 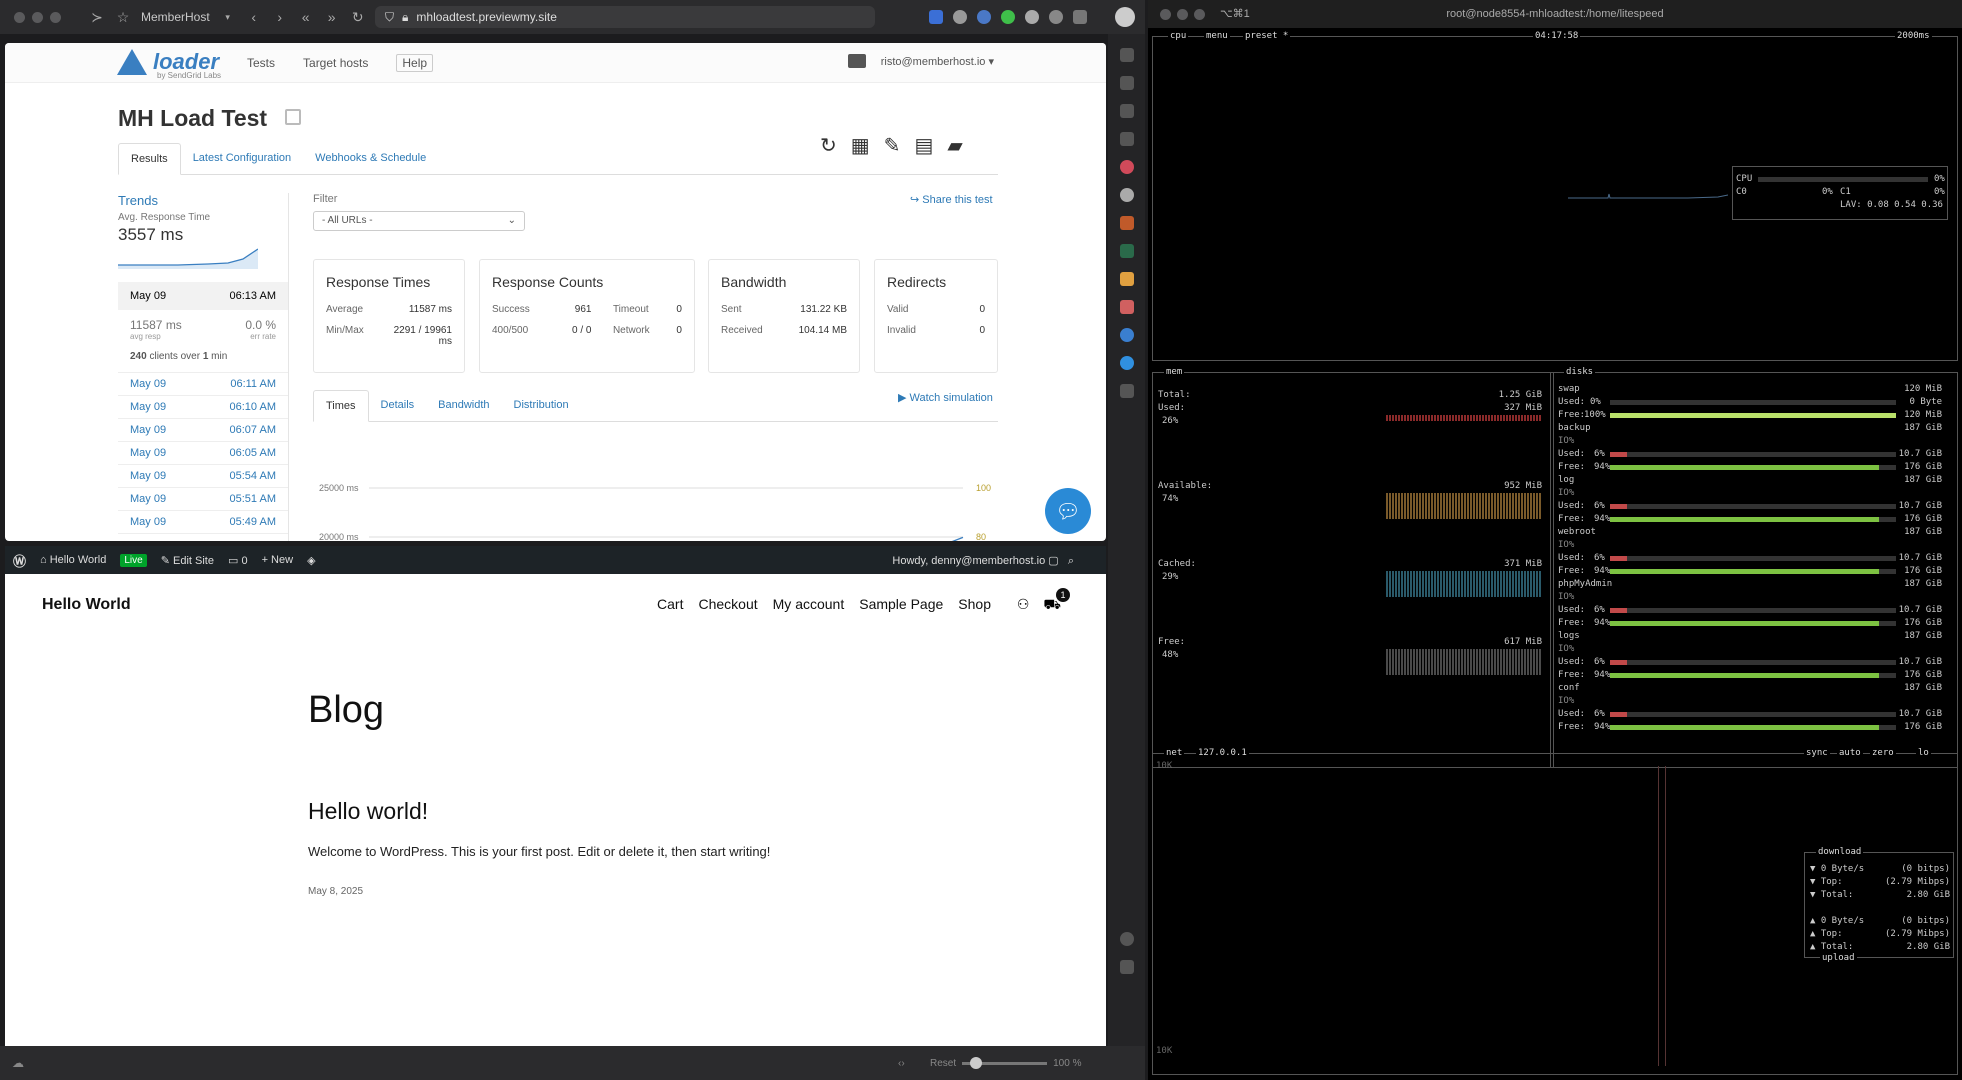 What do you see at coordinates (1267, 36) in the screenshot?
I see `preset-label: preset *` at bounding box center [1267, 36].